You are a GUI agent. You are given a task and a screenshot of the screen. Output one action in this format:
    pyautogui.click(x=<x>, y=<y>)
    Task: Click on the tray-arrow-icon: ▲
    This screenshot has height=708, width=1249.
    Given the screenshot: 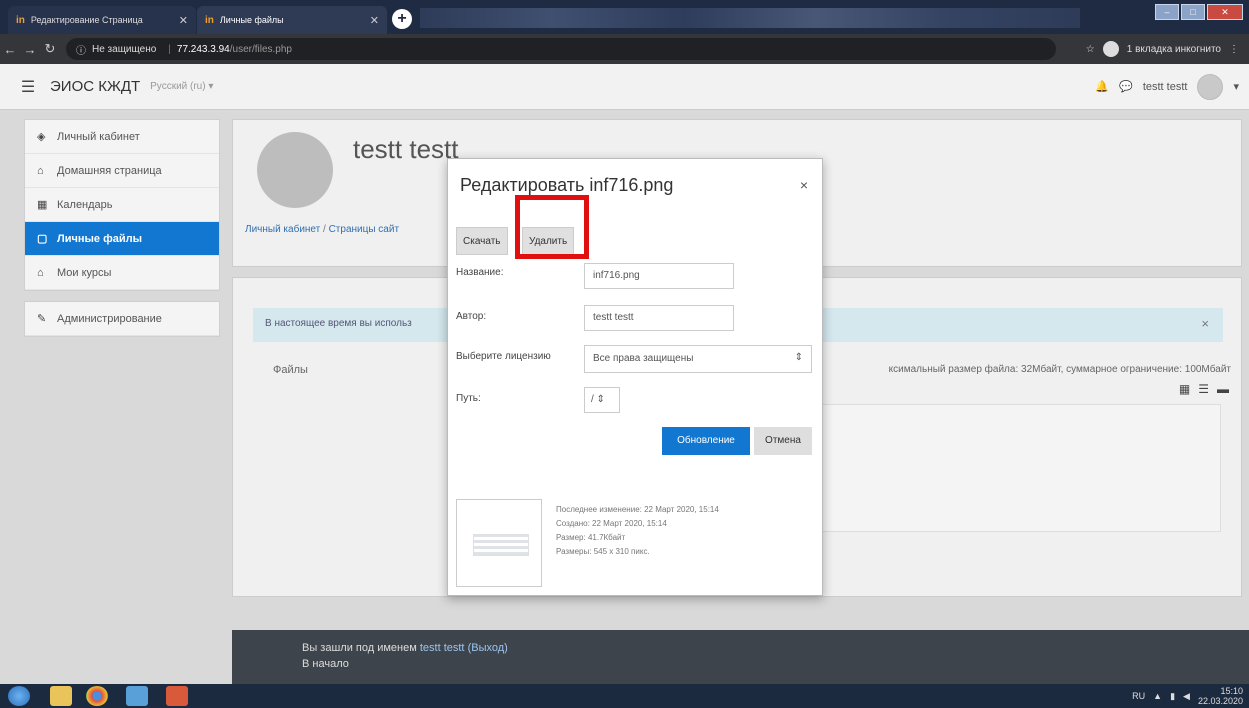 What is the action you would take?
    pyautogui.click(x=1157, y=696)
    